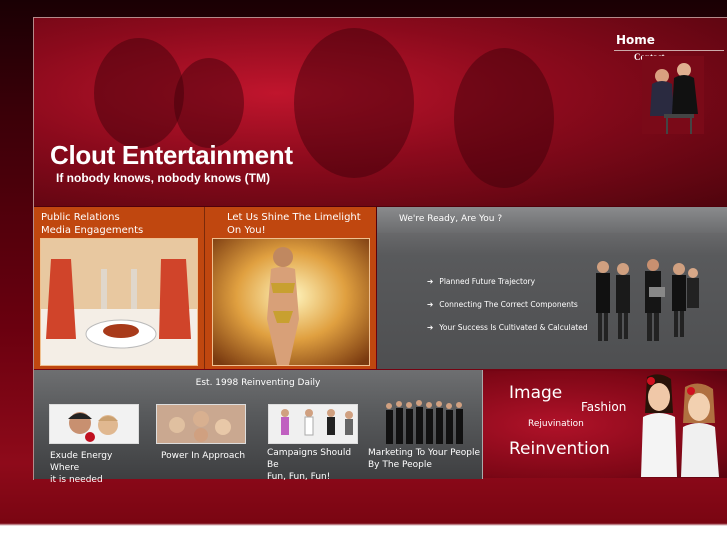 This screenshot has width=727, height=545. What do you see at coordinates (313, 424) in the screenshot?
I see `thumb-campaigns` at bounding box center [313, 424].